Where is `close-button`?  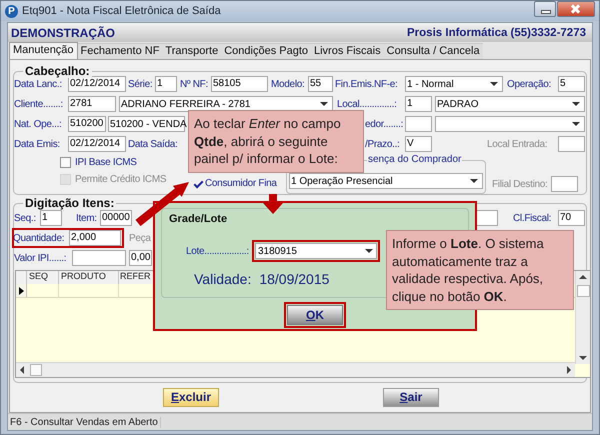 close-button is located at coordinates (576, 9).